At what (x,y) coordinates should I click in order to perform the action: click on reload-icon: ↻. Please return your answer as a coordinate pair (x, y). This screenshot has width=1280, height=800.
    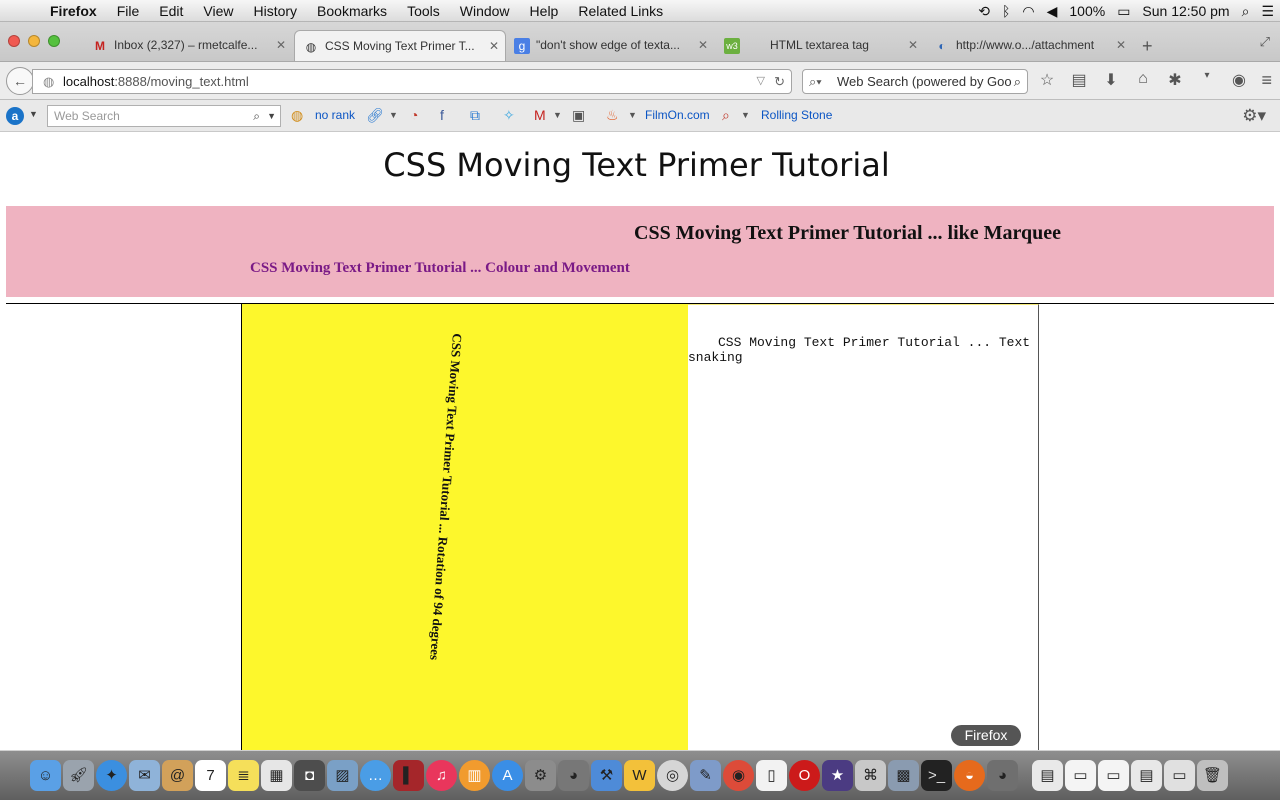
    Looking at the image, I should click on (779, 81).